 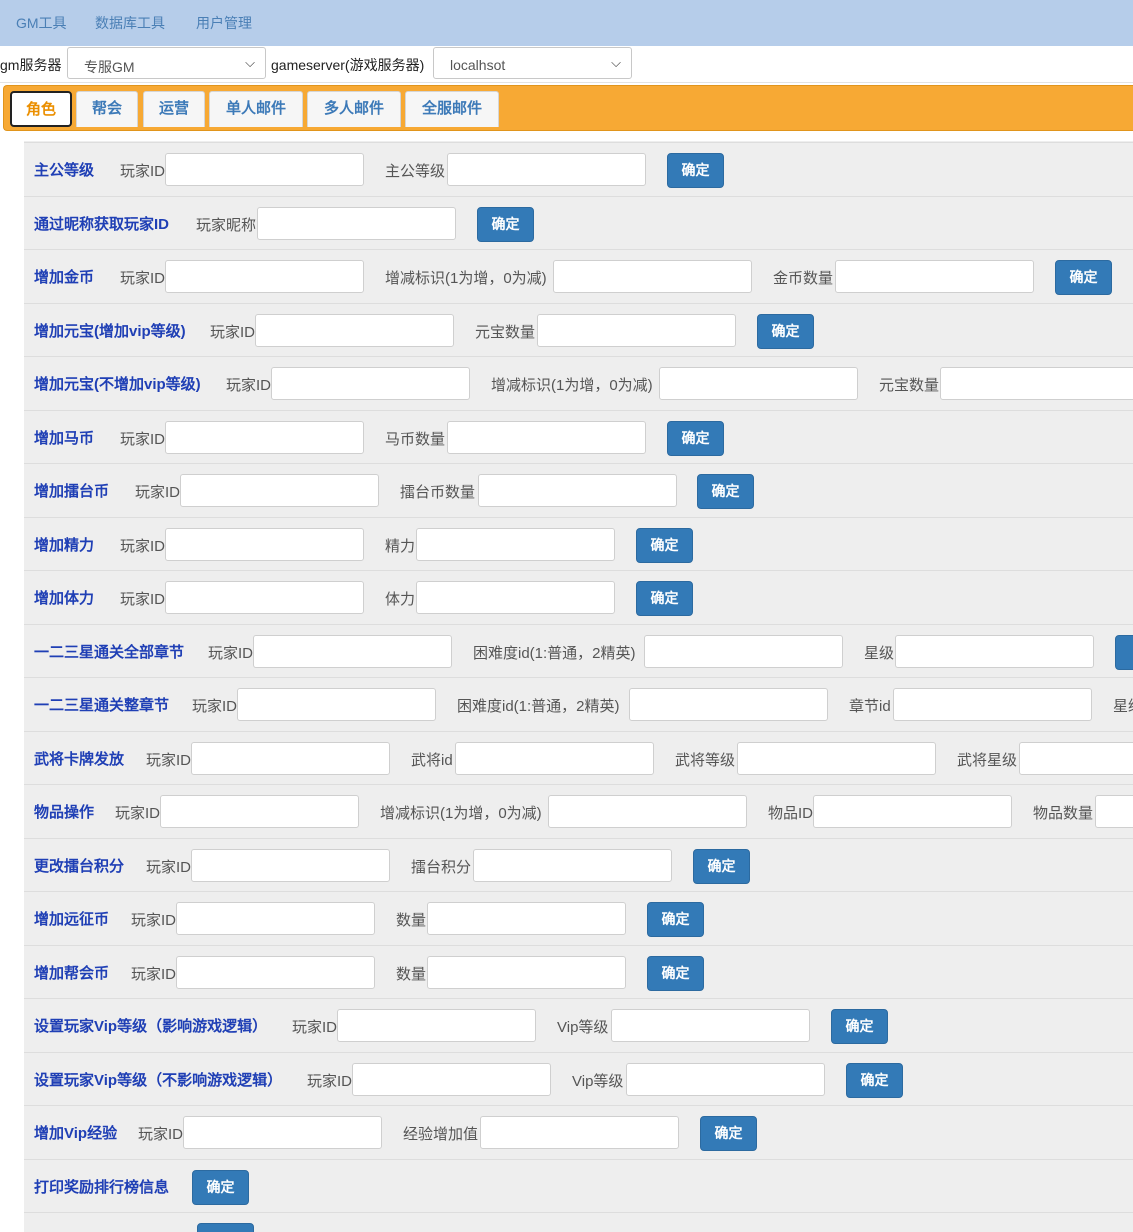 What do you see at coordinates (912, 811) in the screenshot?
I see `item-id-input` at bounding box center [912, 811].